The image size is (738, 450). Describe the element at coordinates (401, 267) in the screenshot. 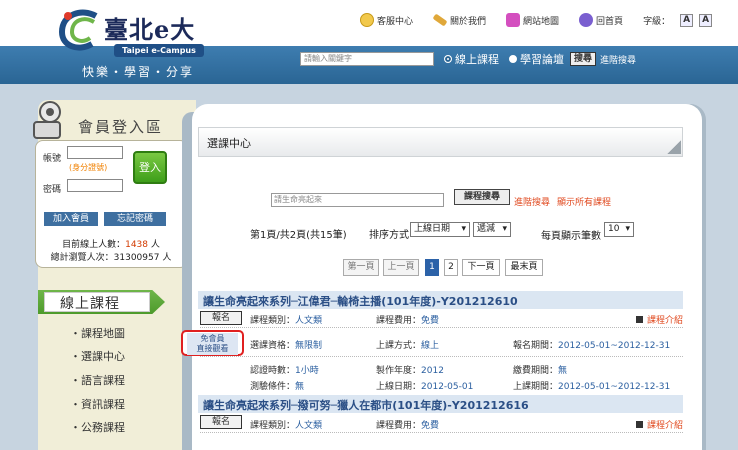

I see `prev-page-button: 上一頁` at that location.